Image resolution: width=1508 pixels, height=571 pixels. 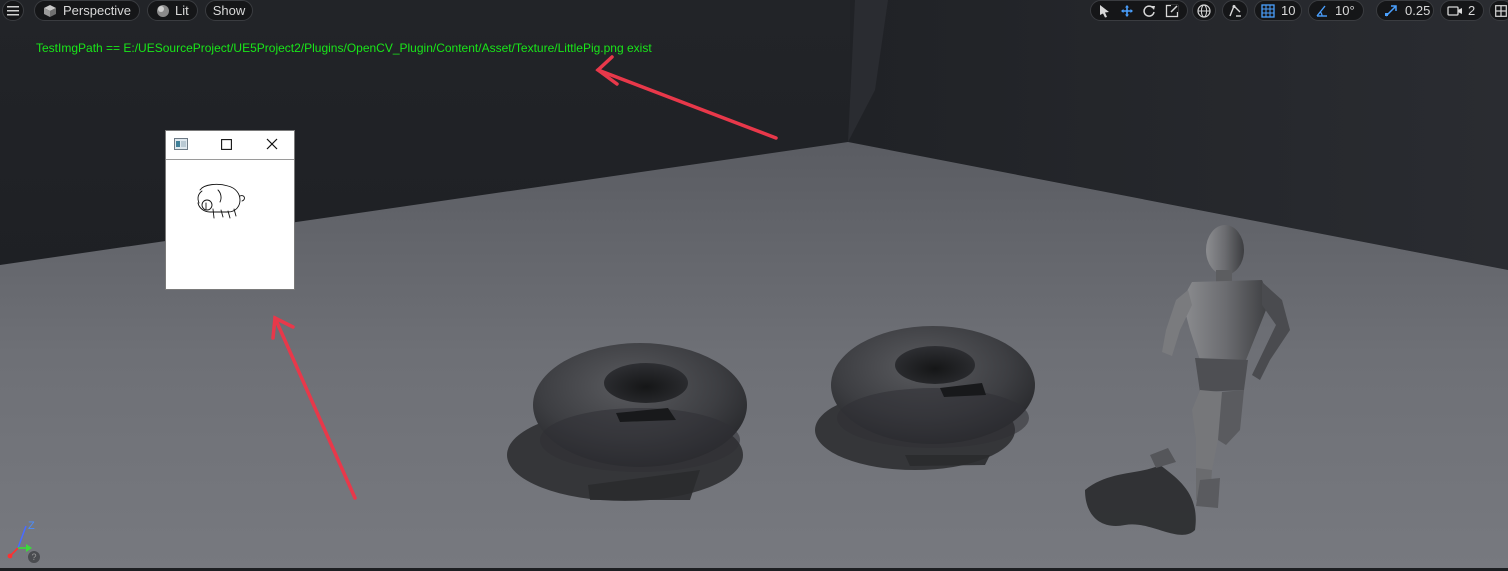 I want to click on translate-move-icon, so click(x=1127, y=11).